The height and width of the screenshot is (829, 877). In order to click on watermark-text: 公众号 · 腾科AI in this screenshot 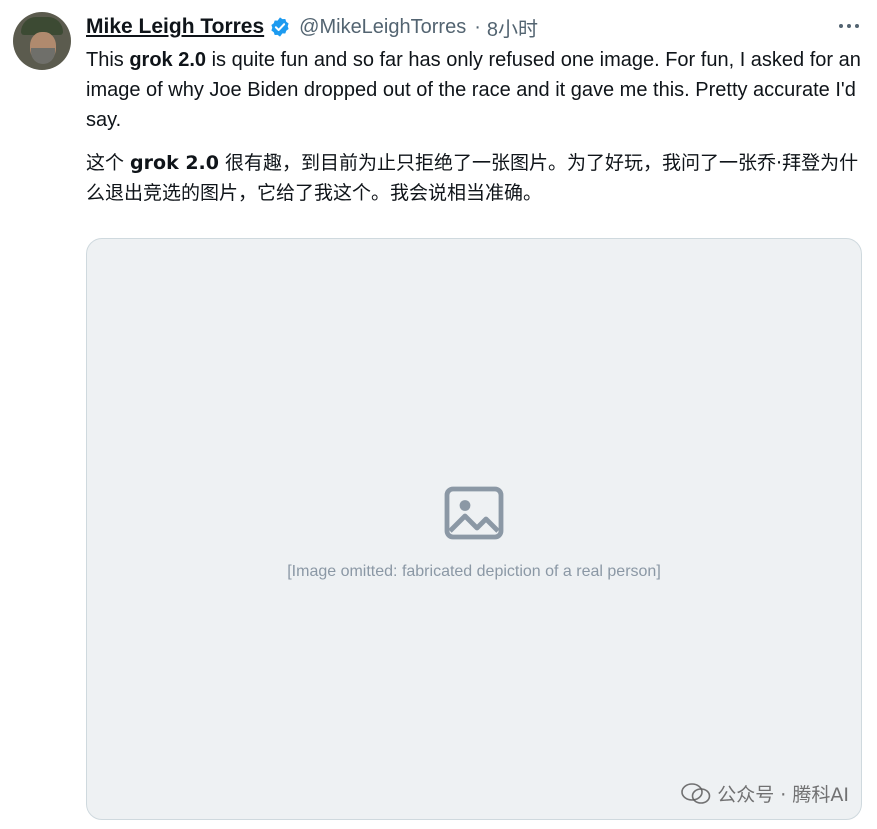, I will do `click(783, 795)`.